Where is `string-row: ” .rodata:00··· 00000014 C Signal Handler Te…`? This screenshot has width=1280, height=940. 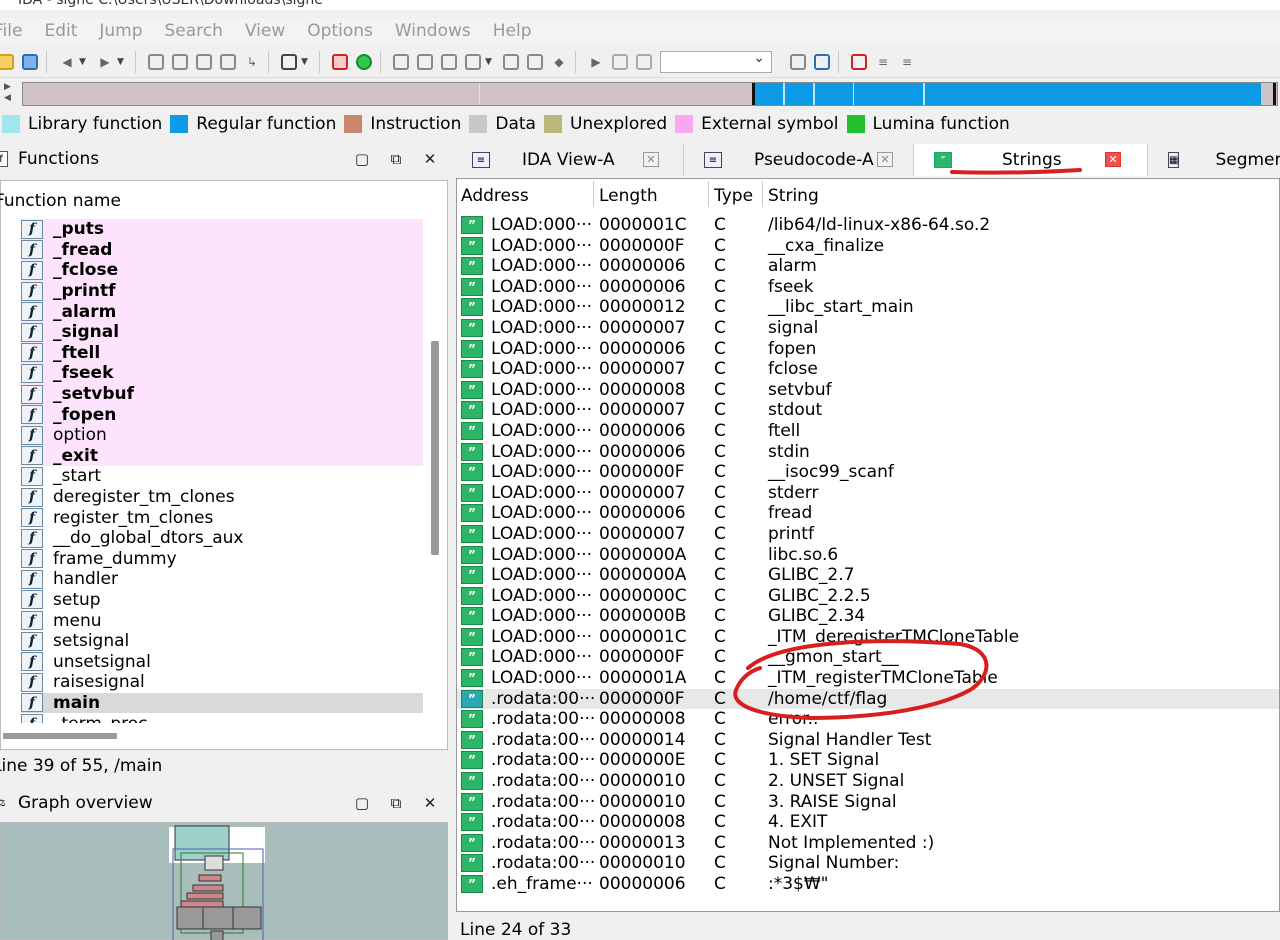 string-row: ” .rodata:00··· 00000014 C Signal Handler Te… is located at coordinates (868, 740).